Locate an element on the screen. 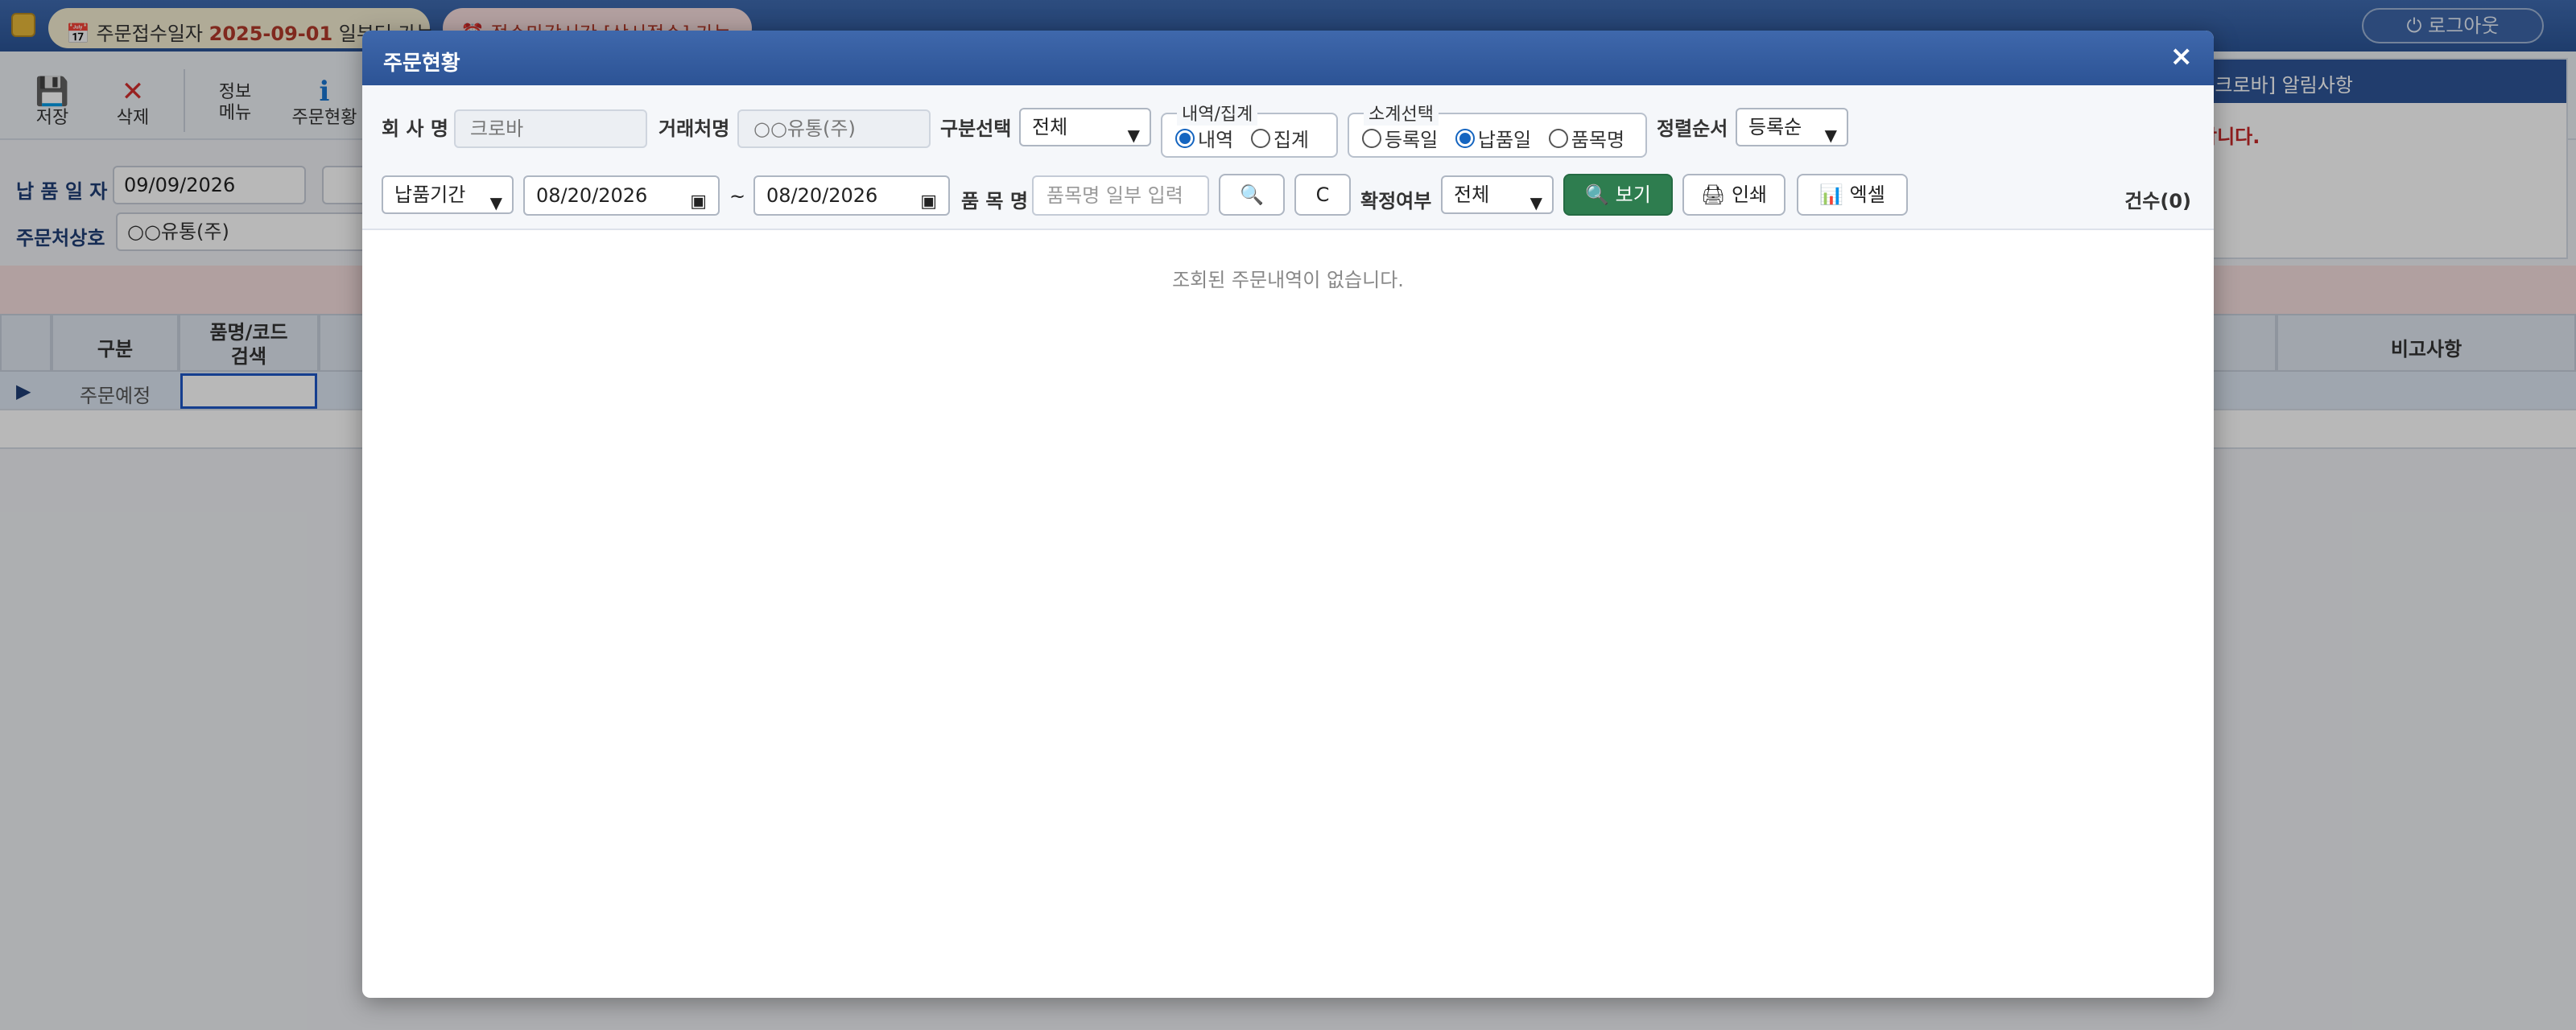 The image size is (2576, 1030). sort-label: 정렬순서 is located at coordinates (1692, 128).